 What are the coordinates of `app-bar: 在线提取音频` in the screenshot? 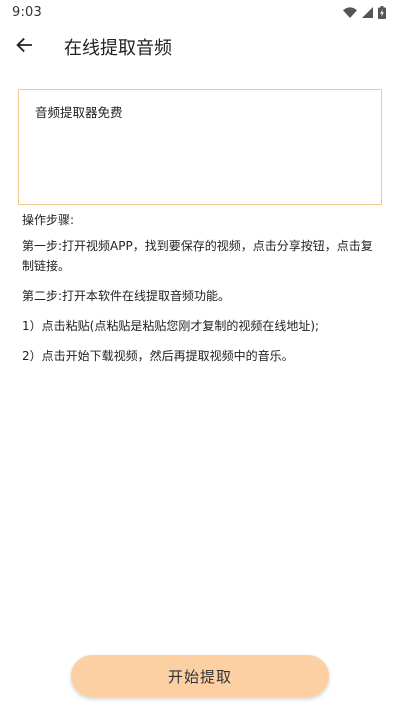 It's located at (200, 47).